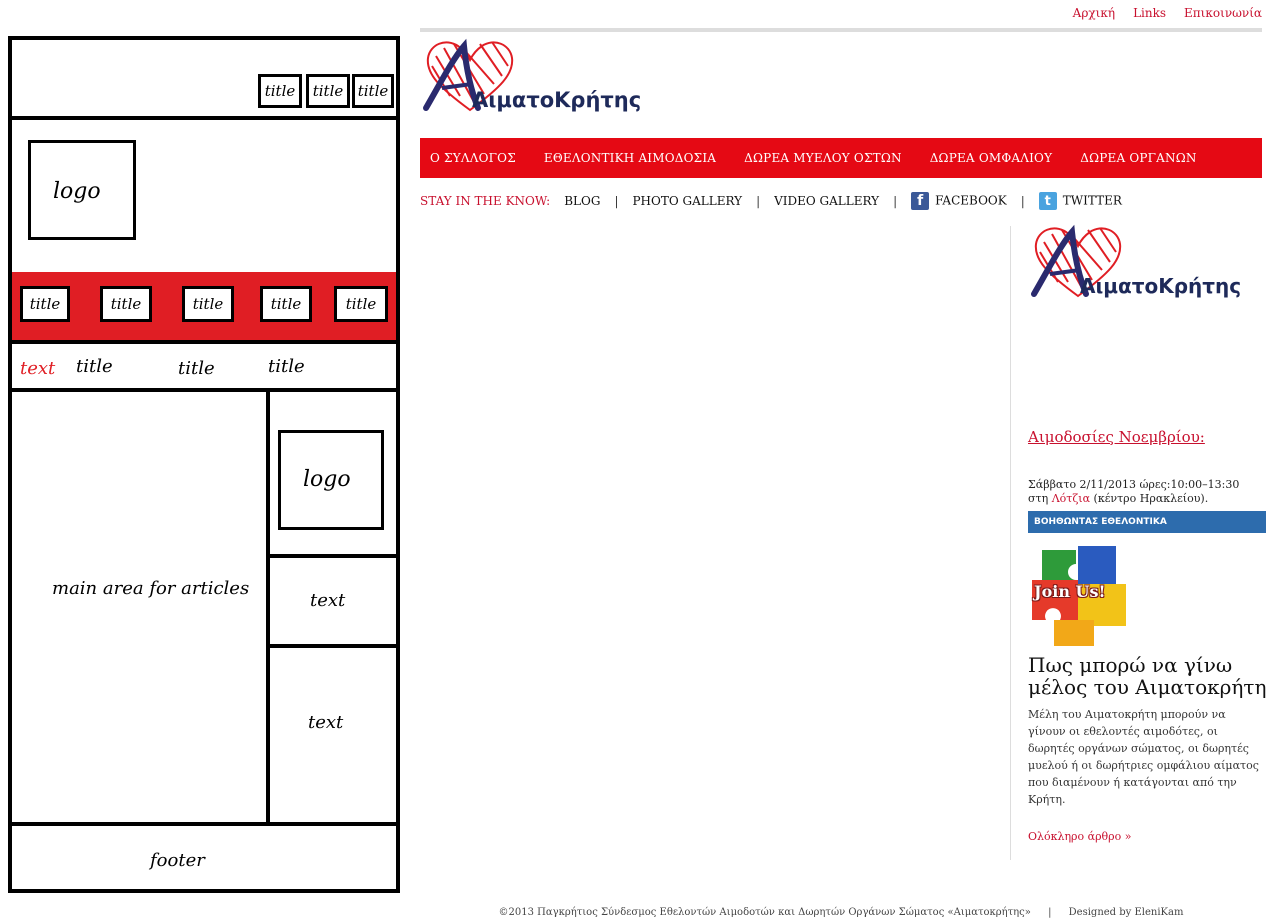 The height and width of the screenshot is (920, 1268). Describe the element at coordinates (826, 201) in the screenshot. I see `sub-link-video-gallery: VIDEO GALLERY` at that location.